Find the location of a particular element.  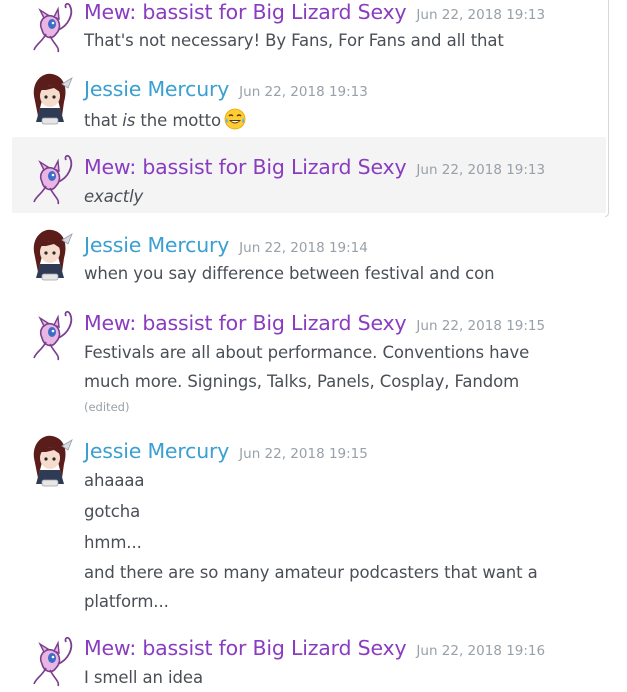

message-text: gotcha is located at coordinates (112, 511).